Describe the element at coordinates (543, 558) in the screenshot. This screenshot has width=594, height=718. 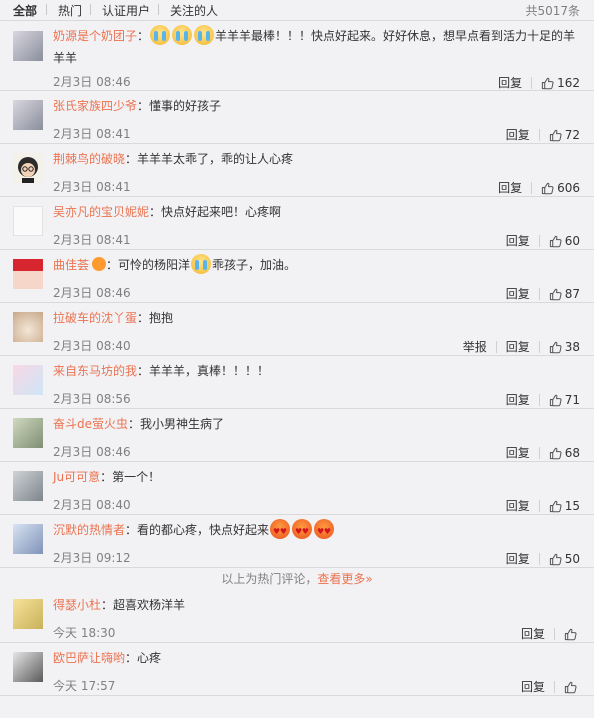
I see `comment-actions: 回复 50` at that location.